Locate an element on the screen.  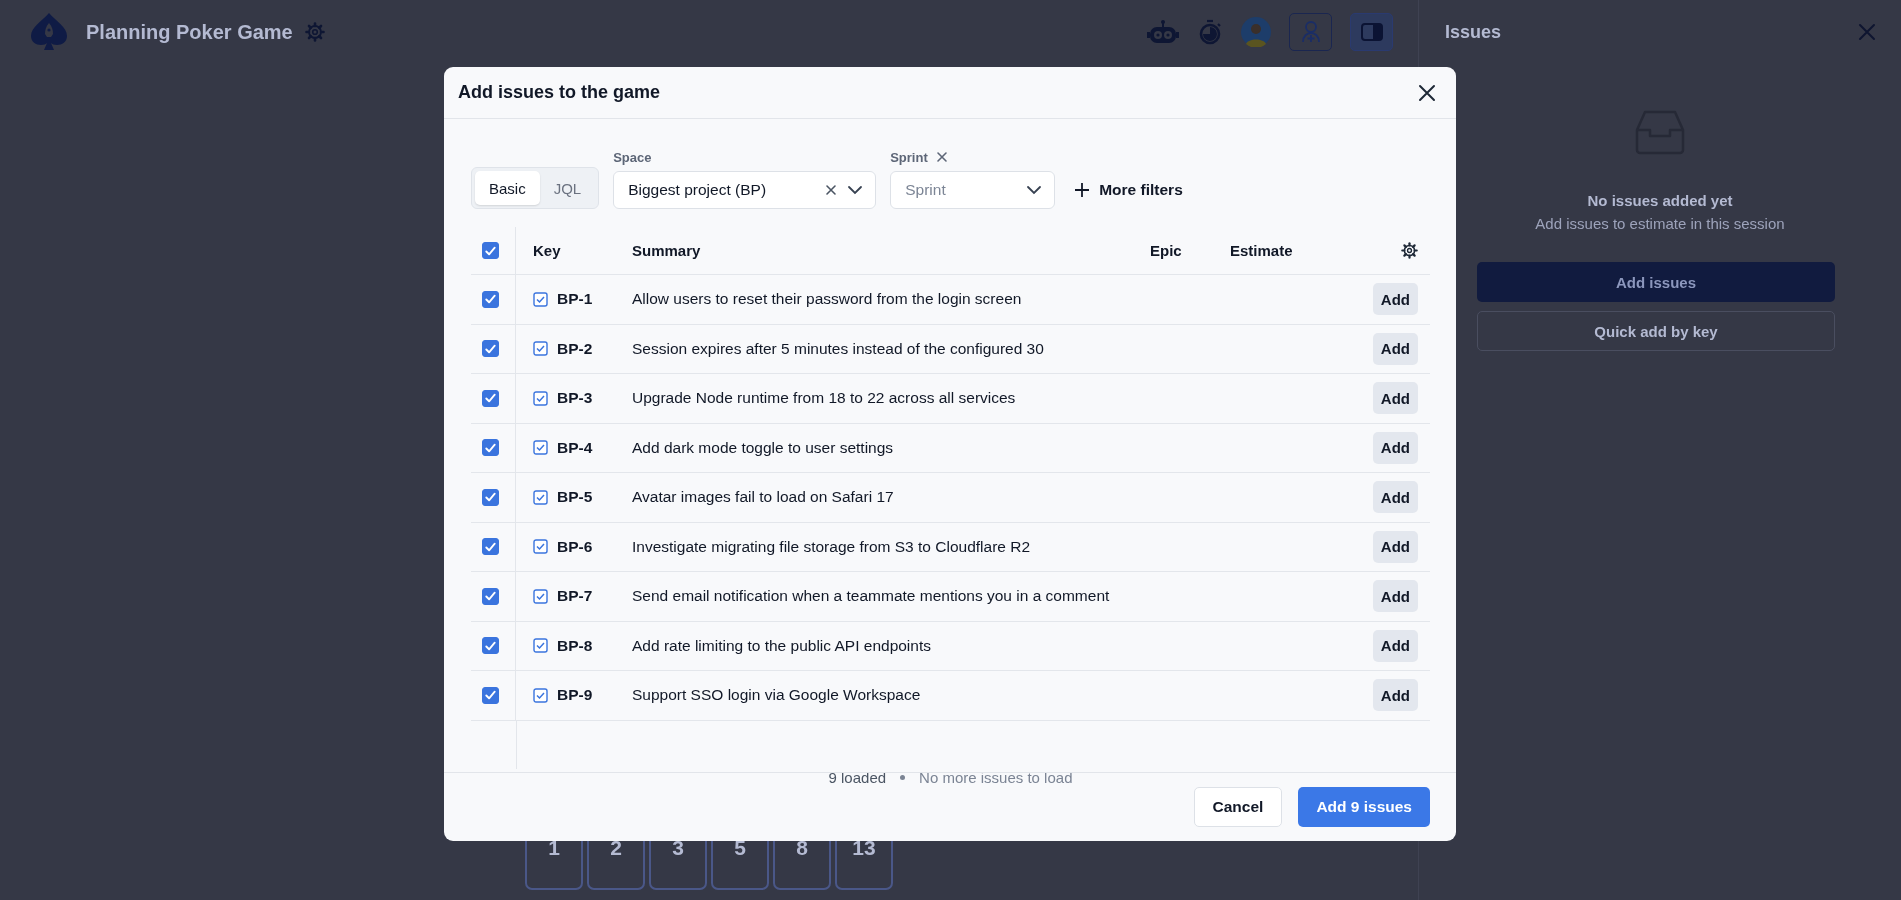
filter-label: Space is located at coordinates (632, 157).